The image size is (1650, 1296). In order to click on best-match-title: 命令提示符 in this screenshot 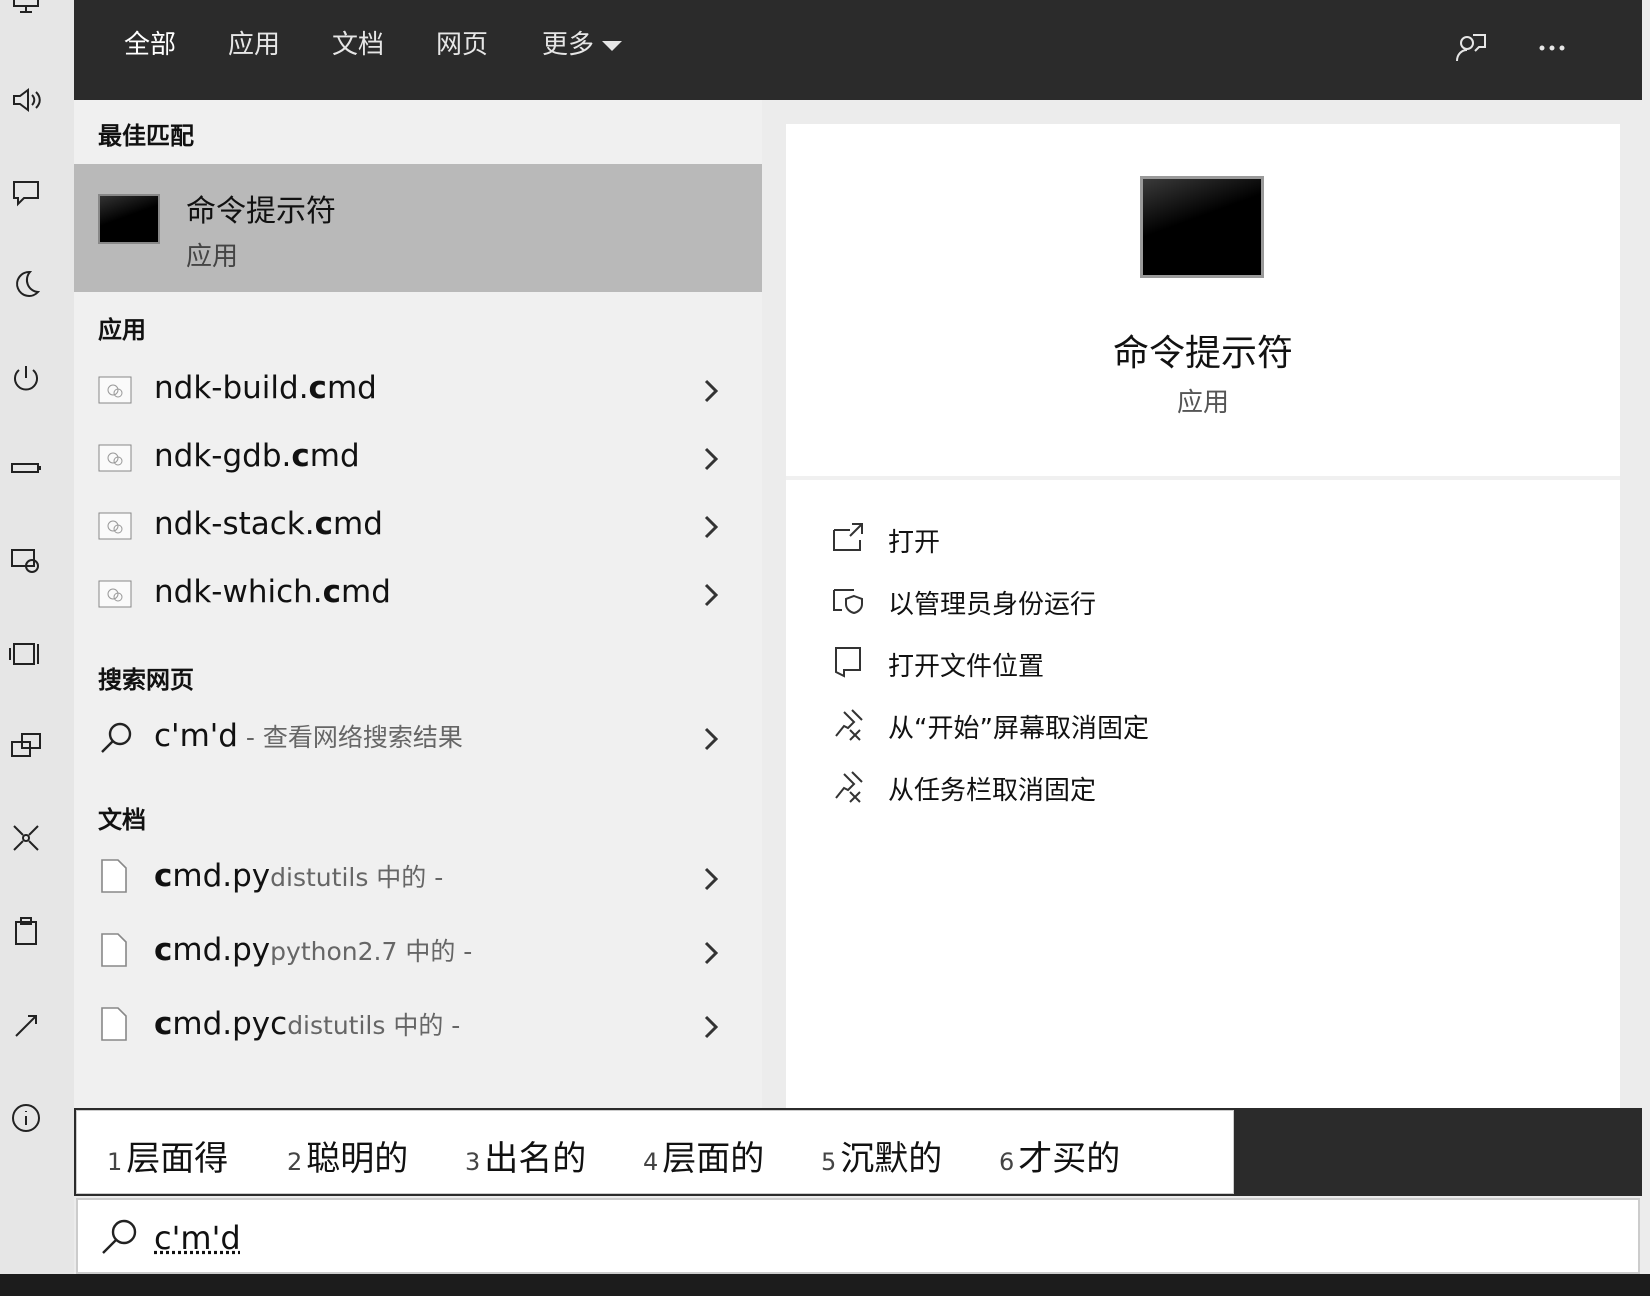, I will do `click(261, 211)`.